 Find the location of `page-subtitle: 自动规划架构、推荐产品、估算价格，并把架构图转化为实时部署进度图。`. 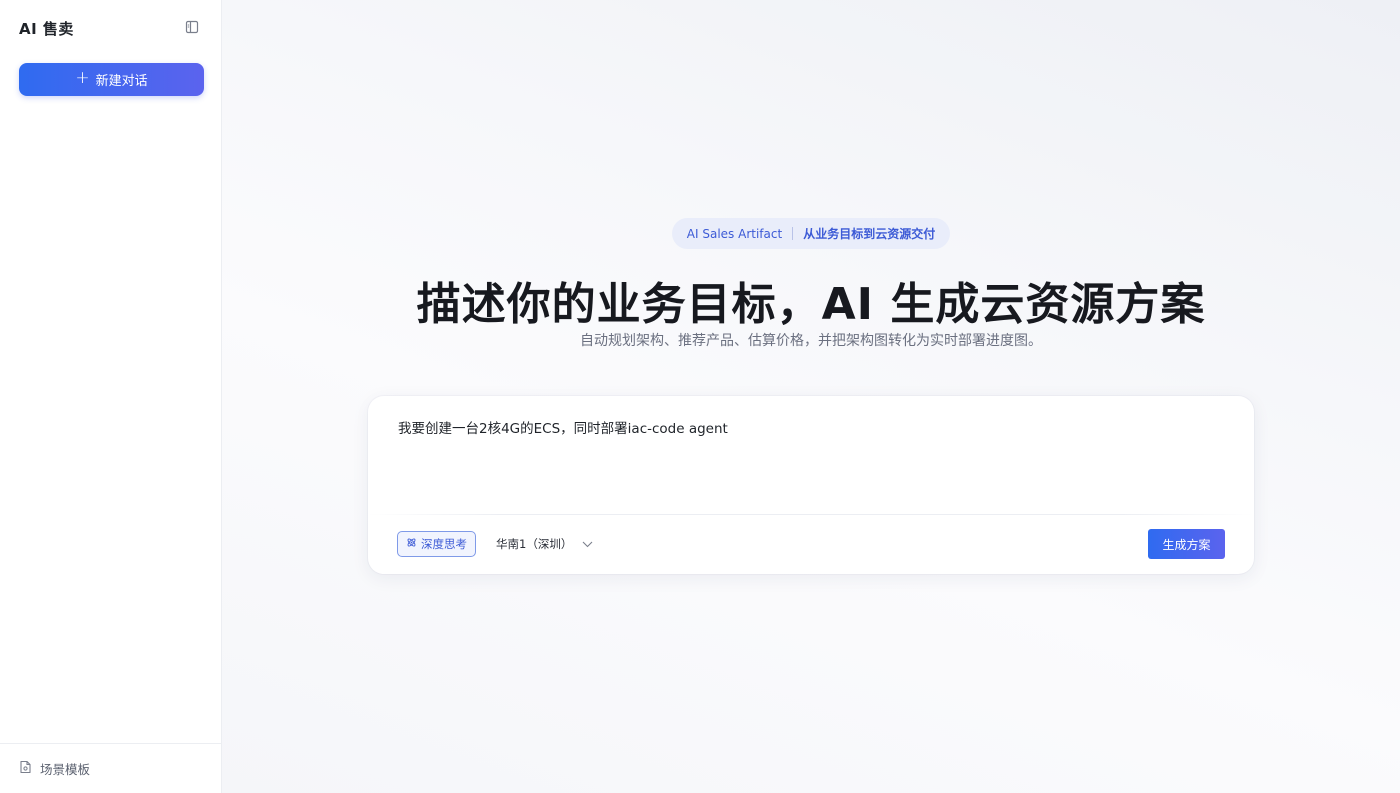

page-subtitle: 自动规划架构、推荐产品、估算价格，并把架构图转化为实时部署进度图。 is located at coordinates (811, 341).